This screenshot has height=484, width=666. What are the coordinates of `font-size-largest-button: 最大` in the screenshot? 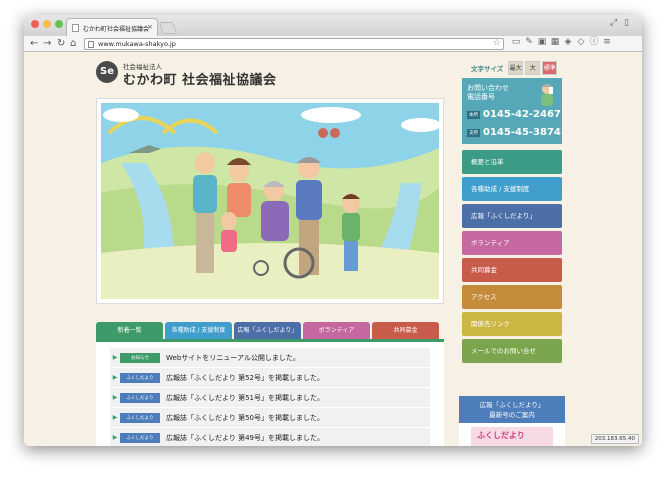 It's located at (516, 68).